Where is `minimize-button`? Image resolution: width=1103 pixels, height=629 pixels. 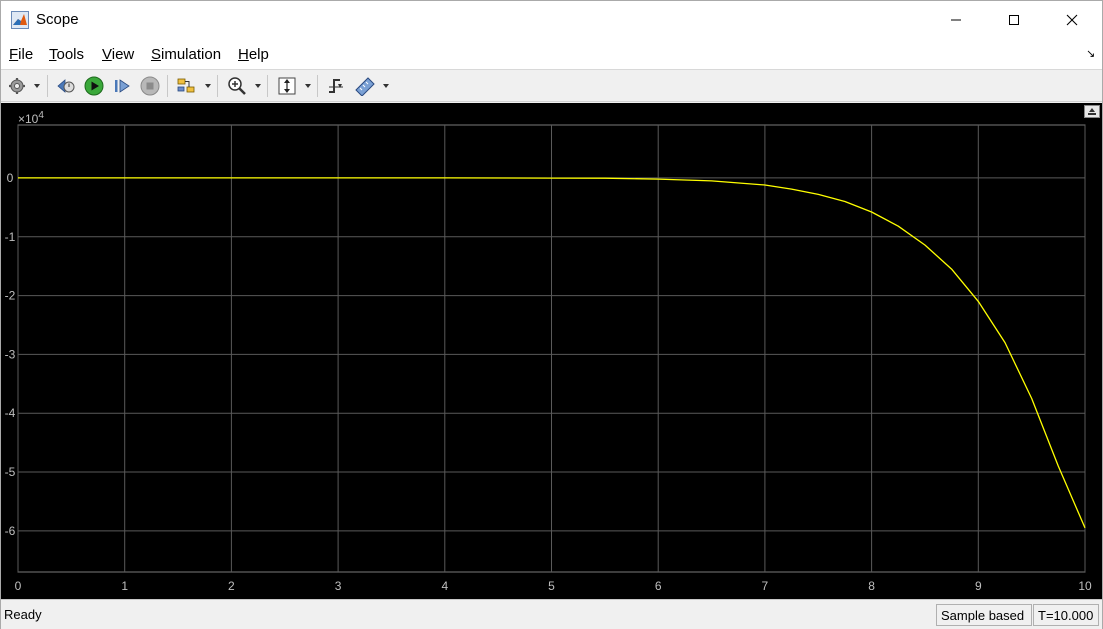 minimize-button is located at coordinates (956, 20).